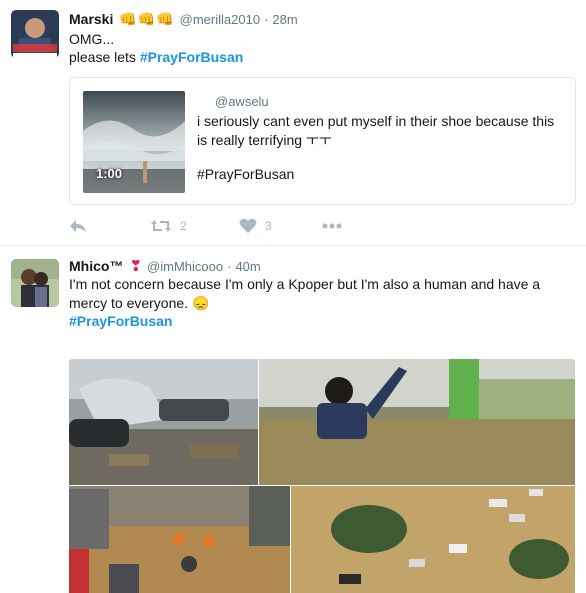  What do you see at coordinates (78, 226) in the screenshot?
I see `reply-icon` at bounding box center [78, 226].